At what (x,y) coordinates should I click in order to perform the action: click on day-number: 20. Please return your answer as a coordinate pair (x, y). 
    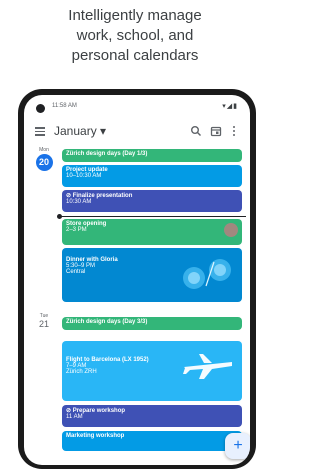
    Looking at the image, I should click on (44, 162).